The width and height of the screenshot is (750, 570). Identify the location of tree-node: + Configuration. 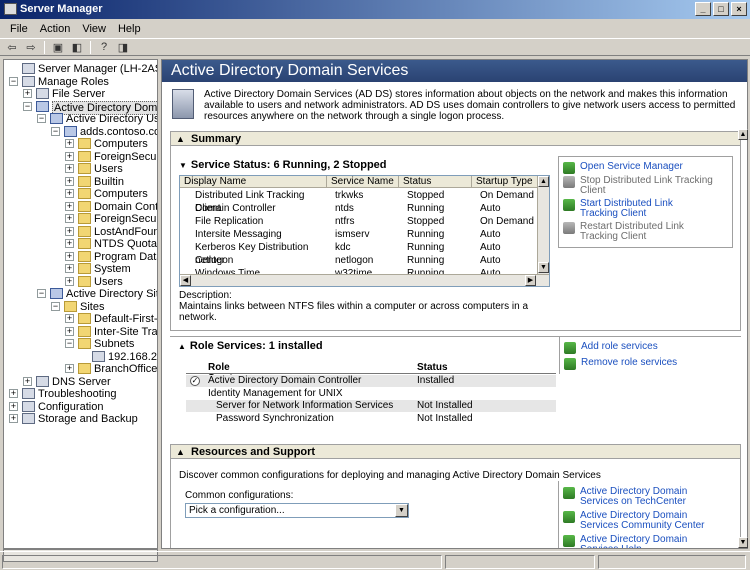
(80, 406).